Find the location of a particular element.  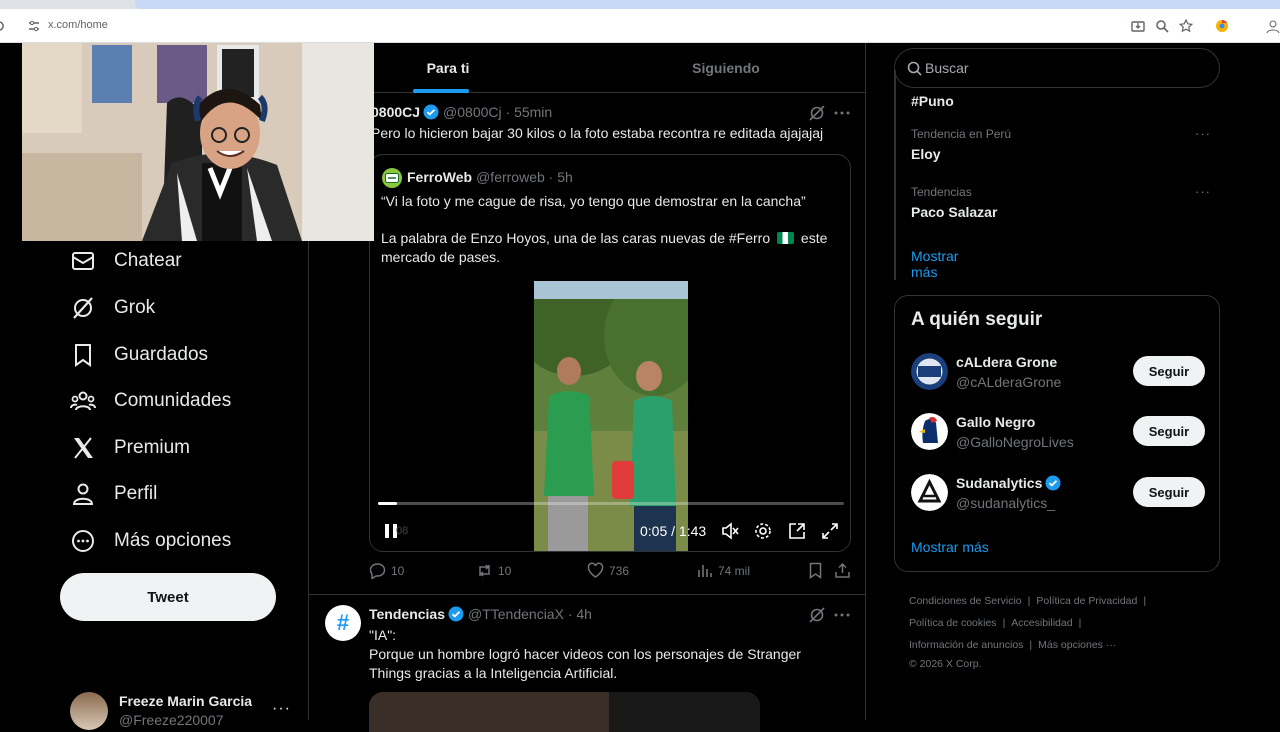

trends-show-more-link: Mostrar más is located at coordinates (934, 264).